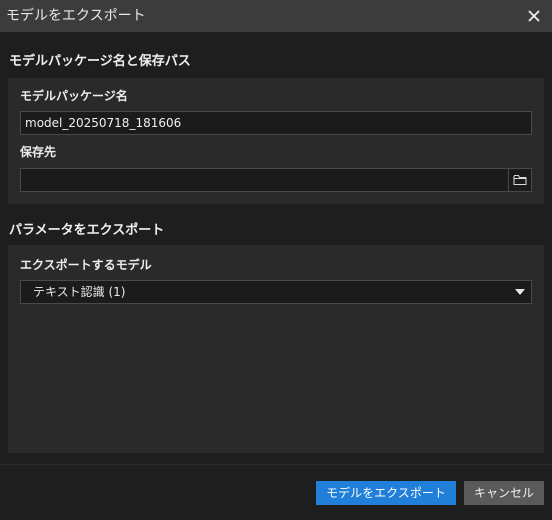 This screenshot has width=552, height=520. What do you see at coordinates (276, 464) in the screenshot?
I see `footer-divider` at bounding box center [276, 464].